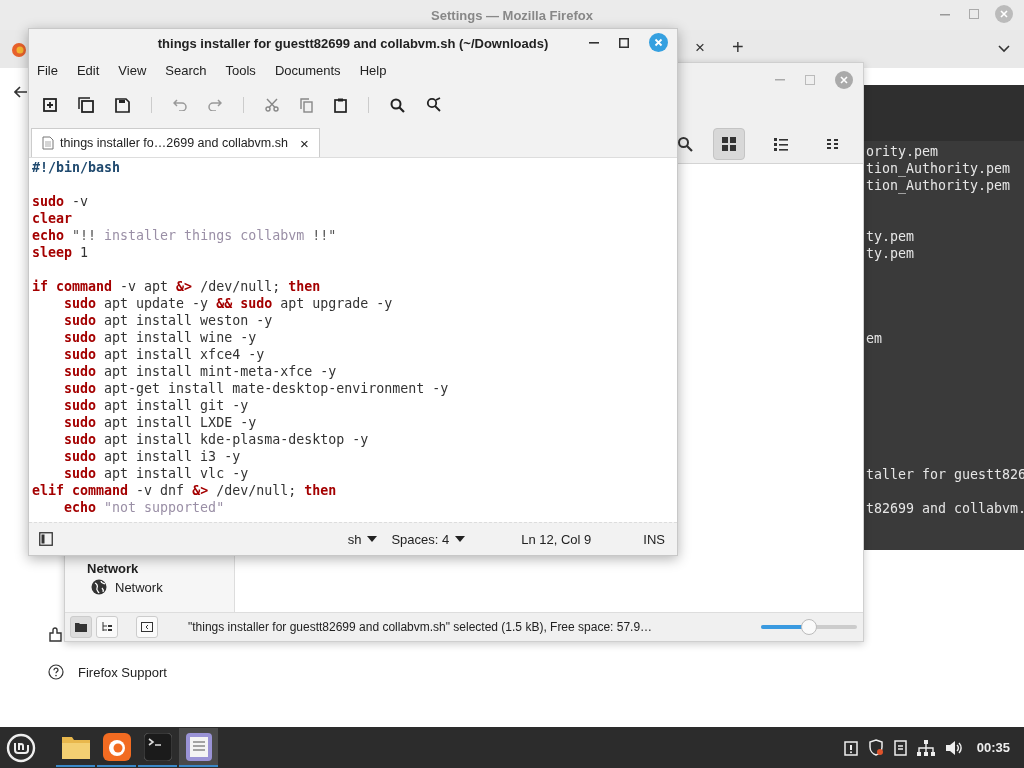 The width and height of the screenshot is (1024, 768). What do you see at coordinates (240, 70) in the screenshot?
I see `menu-item: Tools` at bounding box center [240, 70].